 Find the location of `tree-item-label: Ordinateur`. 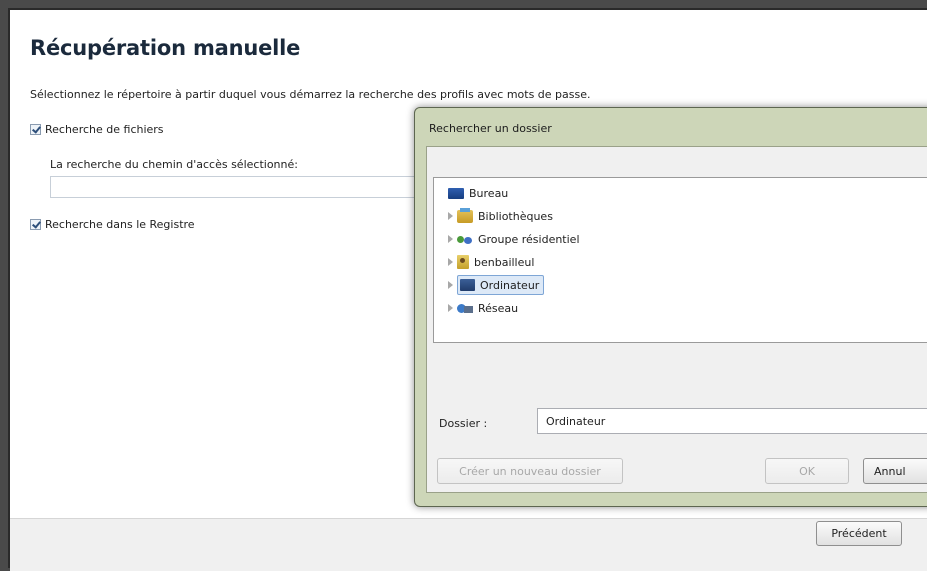

tree-item-label: Ordinateur is located at coordinates (510, 285).